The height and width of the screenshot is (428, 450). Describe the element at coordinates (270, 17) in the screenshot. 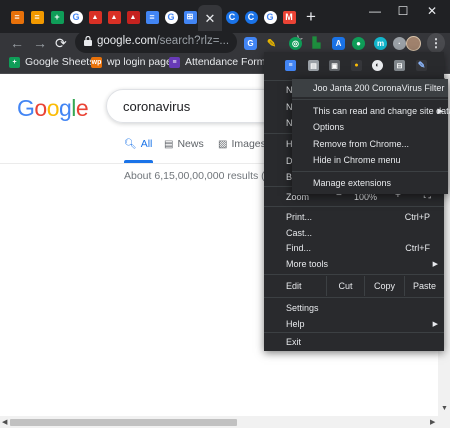

I see `tab-14: G` at that location.